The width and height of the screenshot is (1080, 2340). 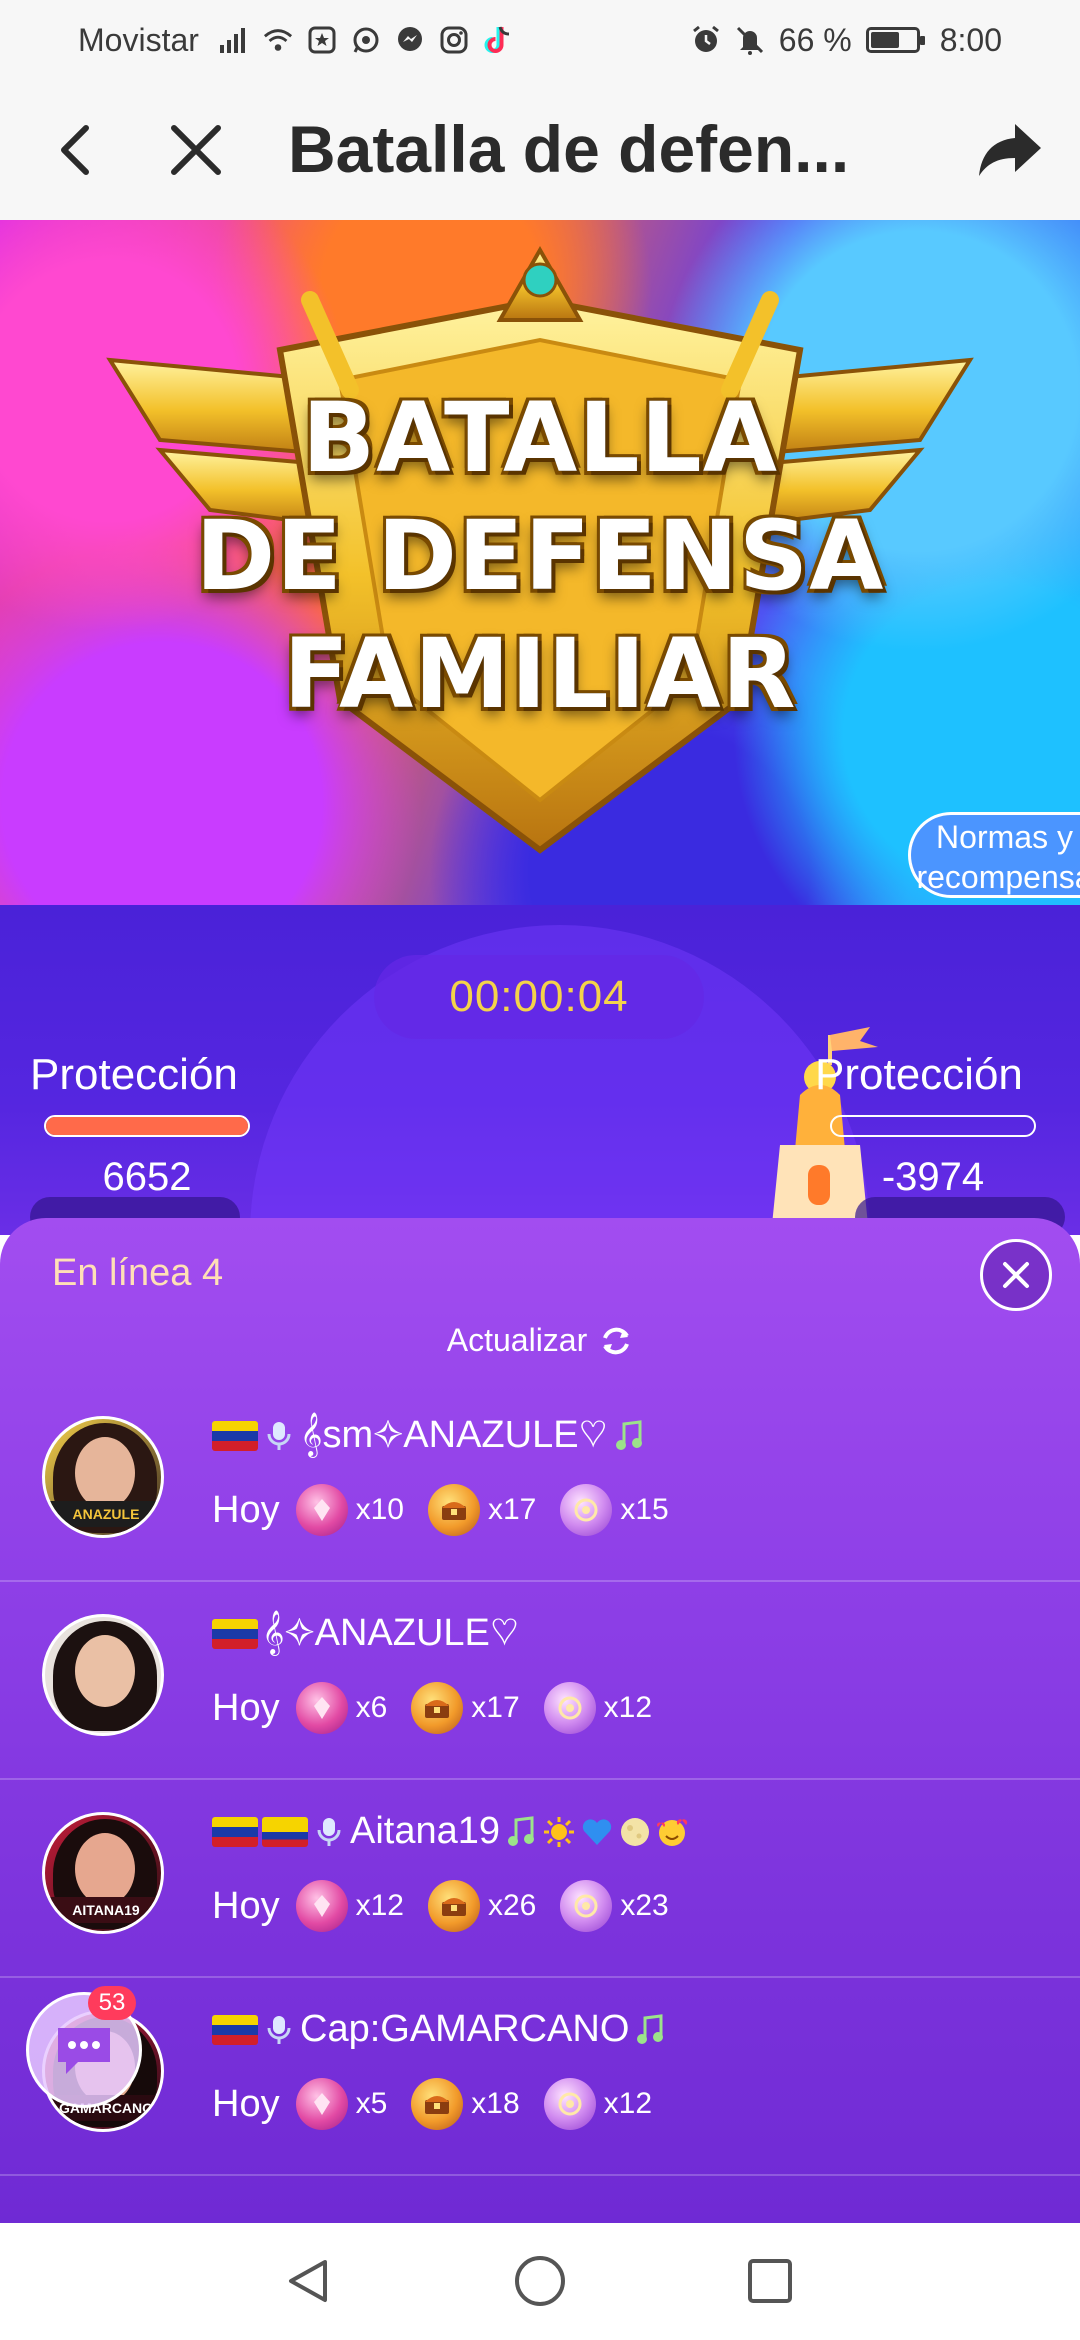 I want to click on chest-gift-count: x26, so click(x=512, y=1905).